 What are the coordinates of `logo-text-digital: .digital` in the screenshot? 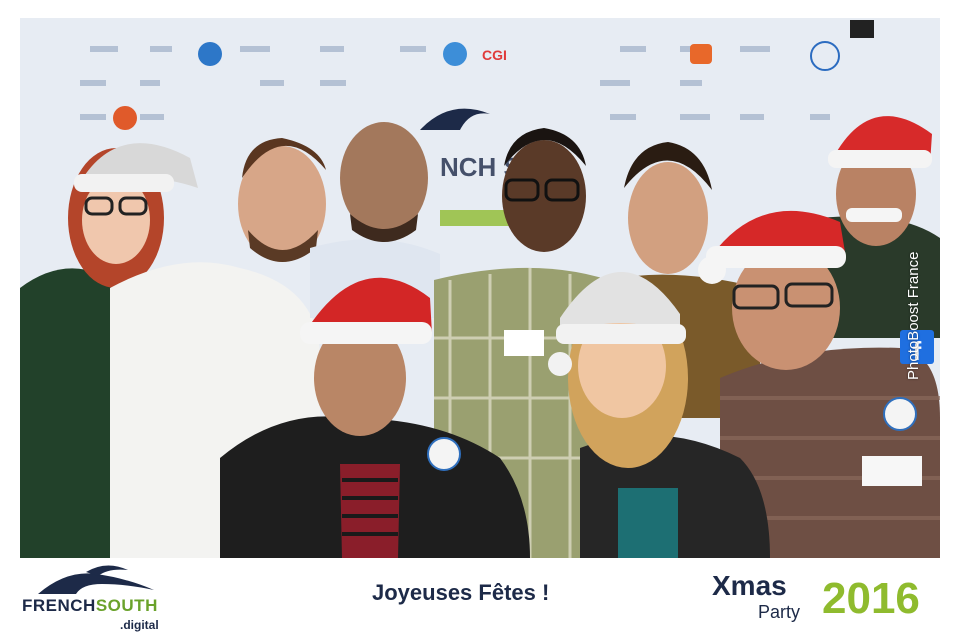 It's located at (139, 625).